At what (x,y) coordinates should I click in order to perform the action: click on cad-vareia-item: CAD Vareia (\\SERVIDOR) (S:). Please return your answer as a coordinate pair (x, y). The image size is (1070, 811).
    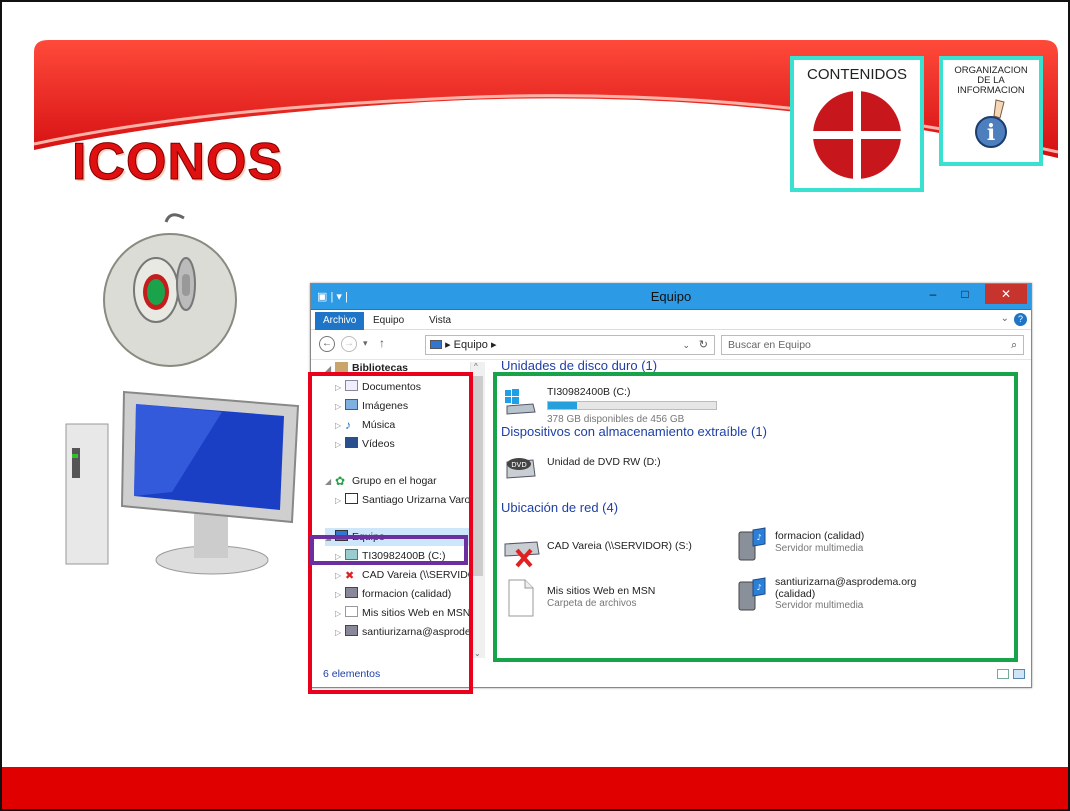
    Looking at the image, I should click on (613, 549).